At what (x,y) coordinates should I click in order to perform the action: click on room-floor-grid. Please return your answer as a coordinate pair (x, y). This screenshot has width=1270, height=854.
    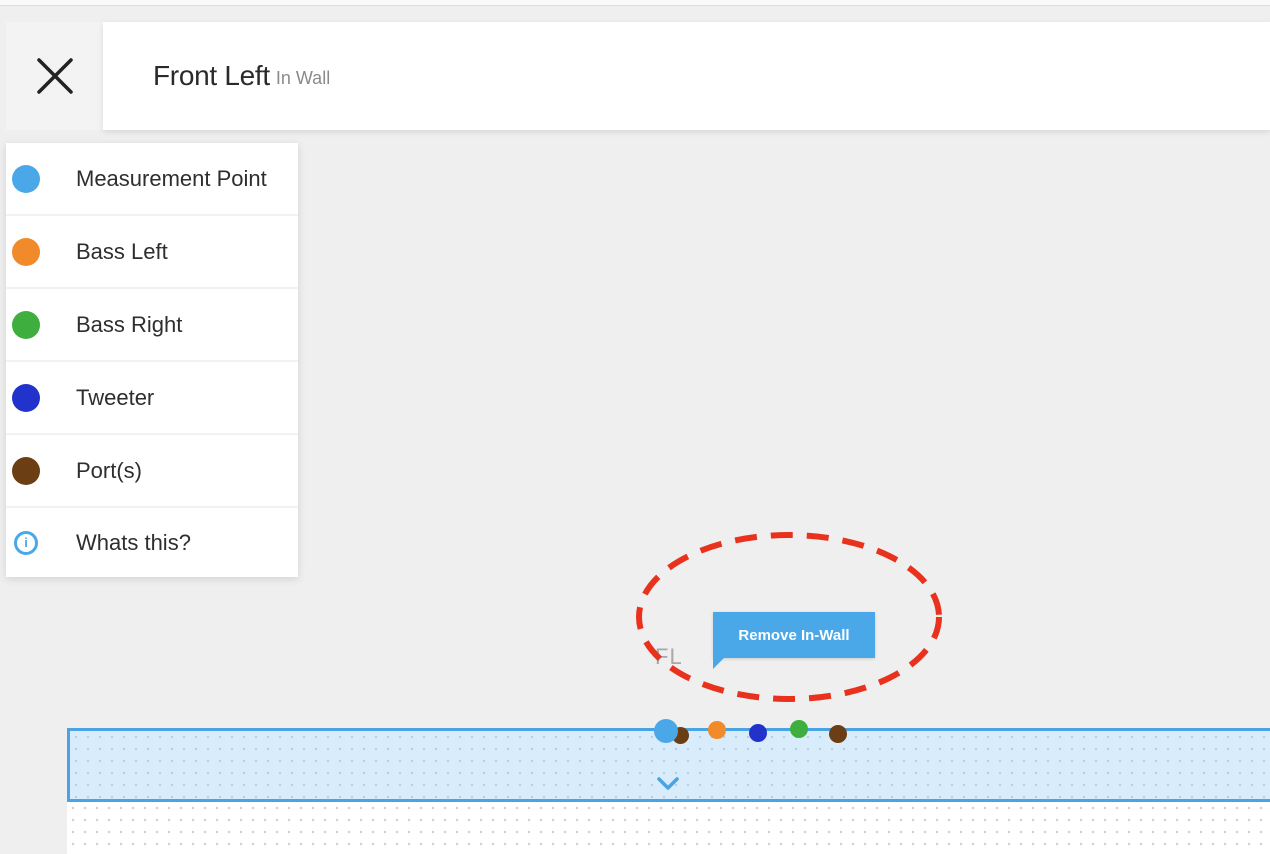
    Looking at the image, I should click on (668, 828).